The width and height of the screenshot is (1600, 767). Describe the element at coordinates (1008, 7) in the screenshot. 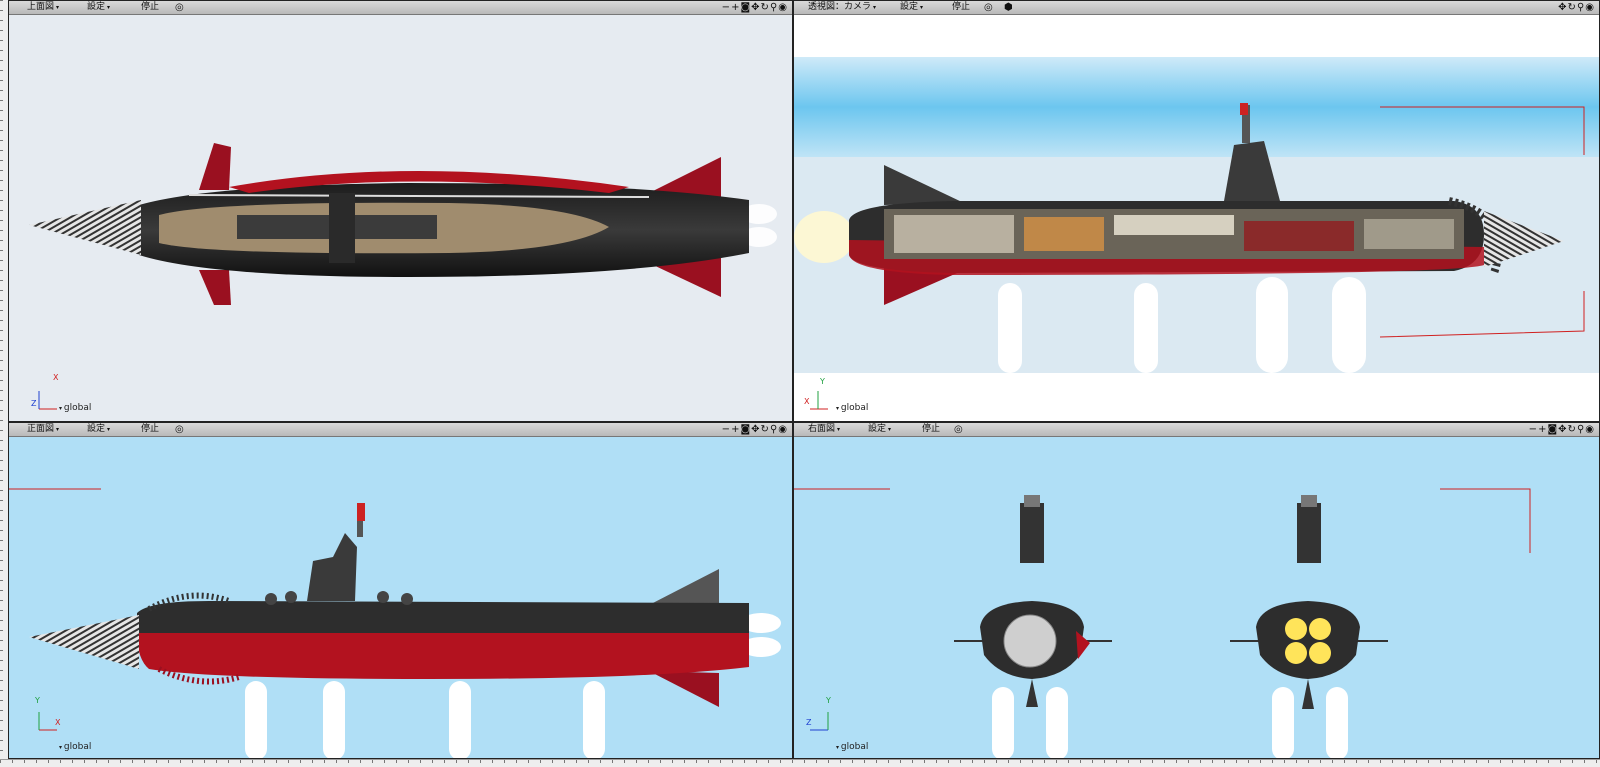

I see `cube-icon: ⬢` at that location.